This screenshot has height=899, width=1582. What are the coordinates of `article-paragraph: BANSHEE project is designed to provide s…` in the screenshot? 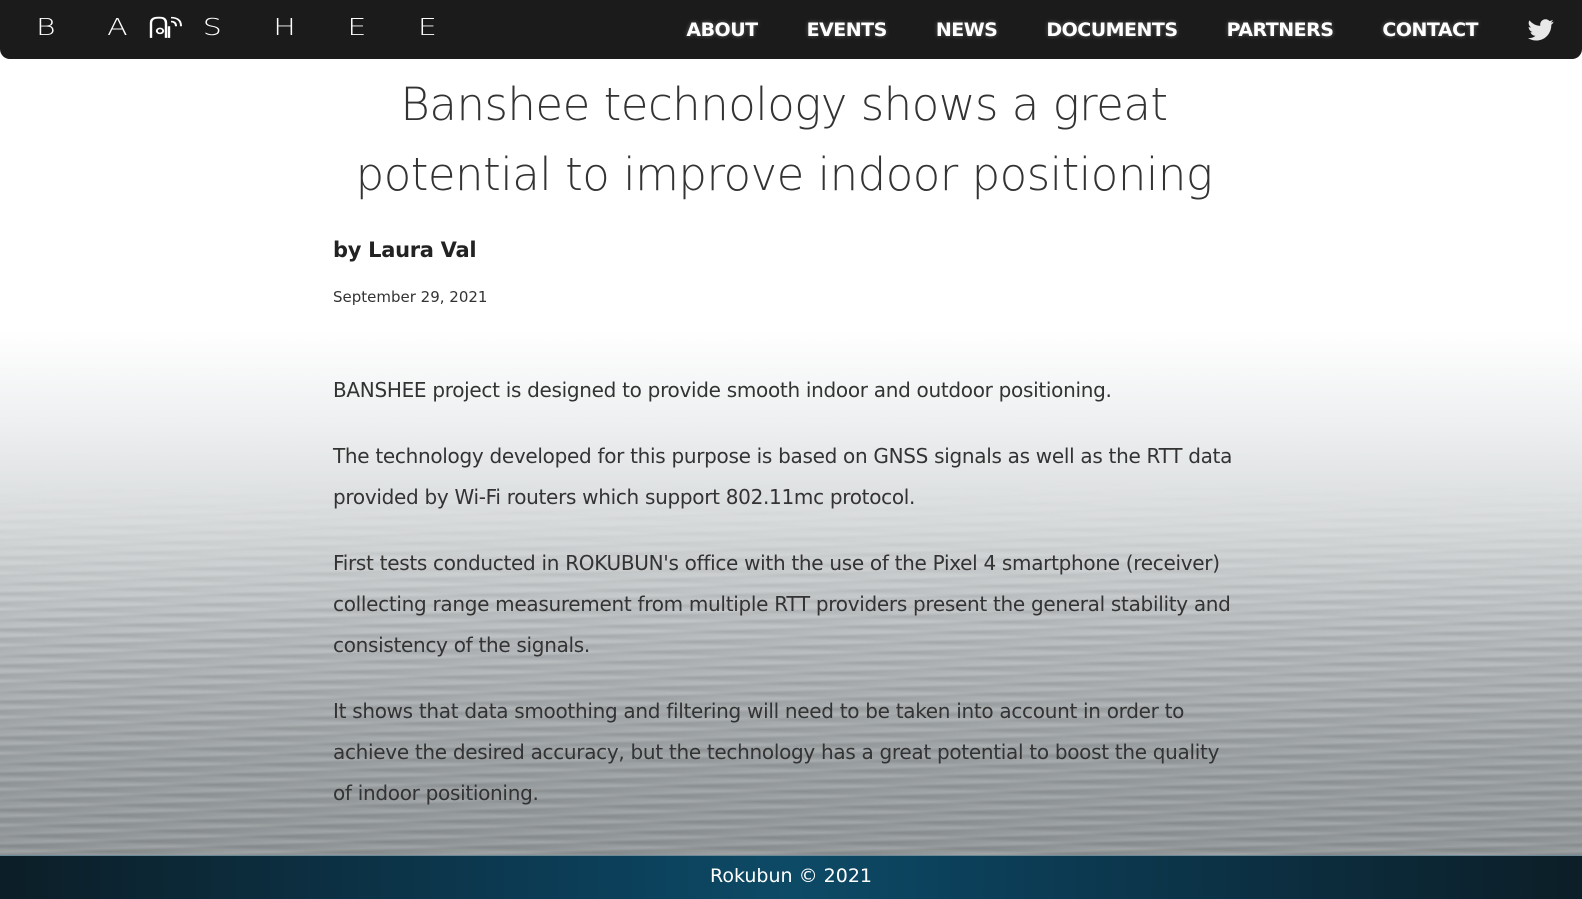 It's located at (722, 390).